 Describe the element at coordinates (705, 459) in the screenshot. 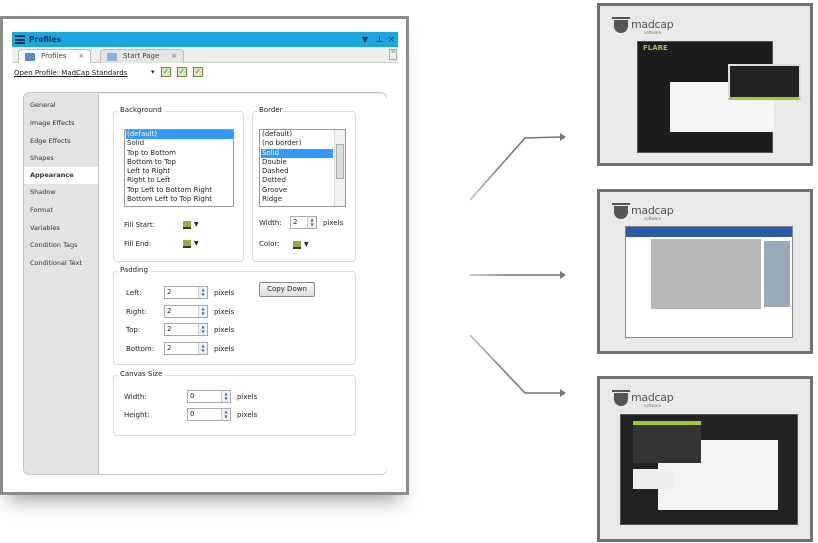

I see `thumbnail-mimic: madcap software` at that location.